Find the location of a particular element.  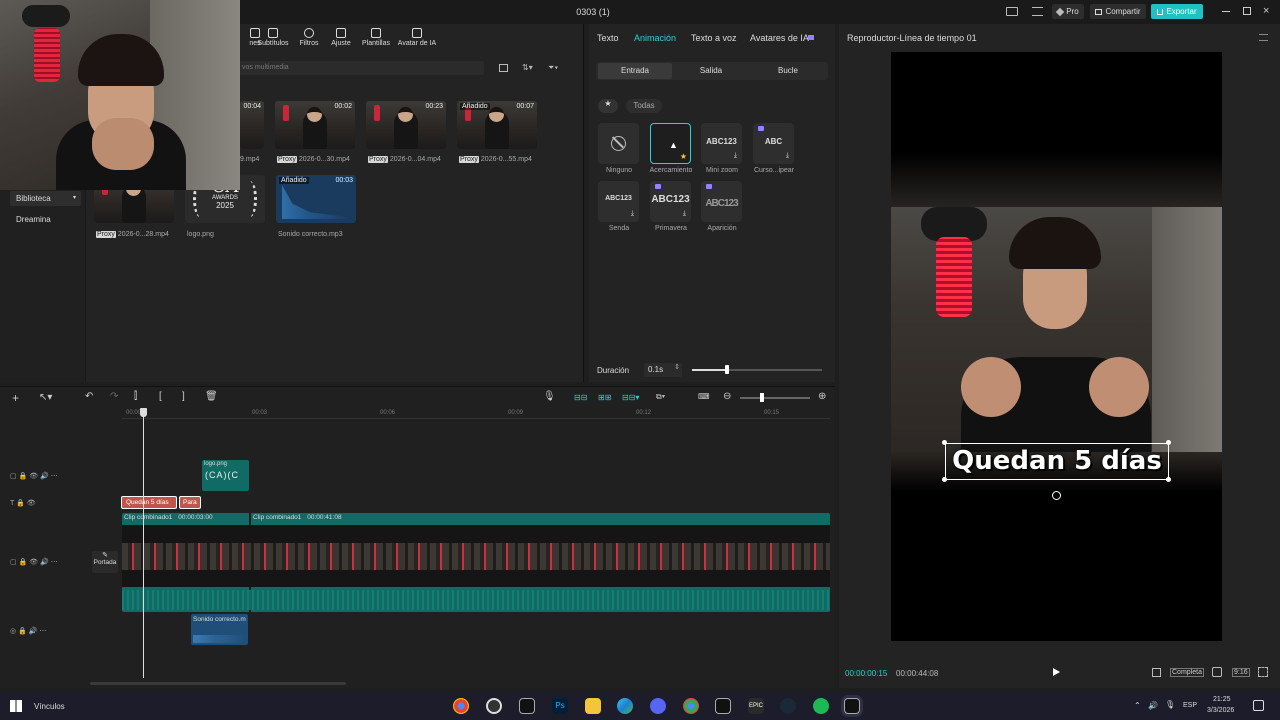

menu-icon is located at coordinates (1037, 11).